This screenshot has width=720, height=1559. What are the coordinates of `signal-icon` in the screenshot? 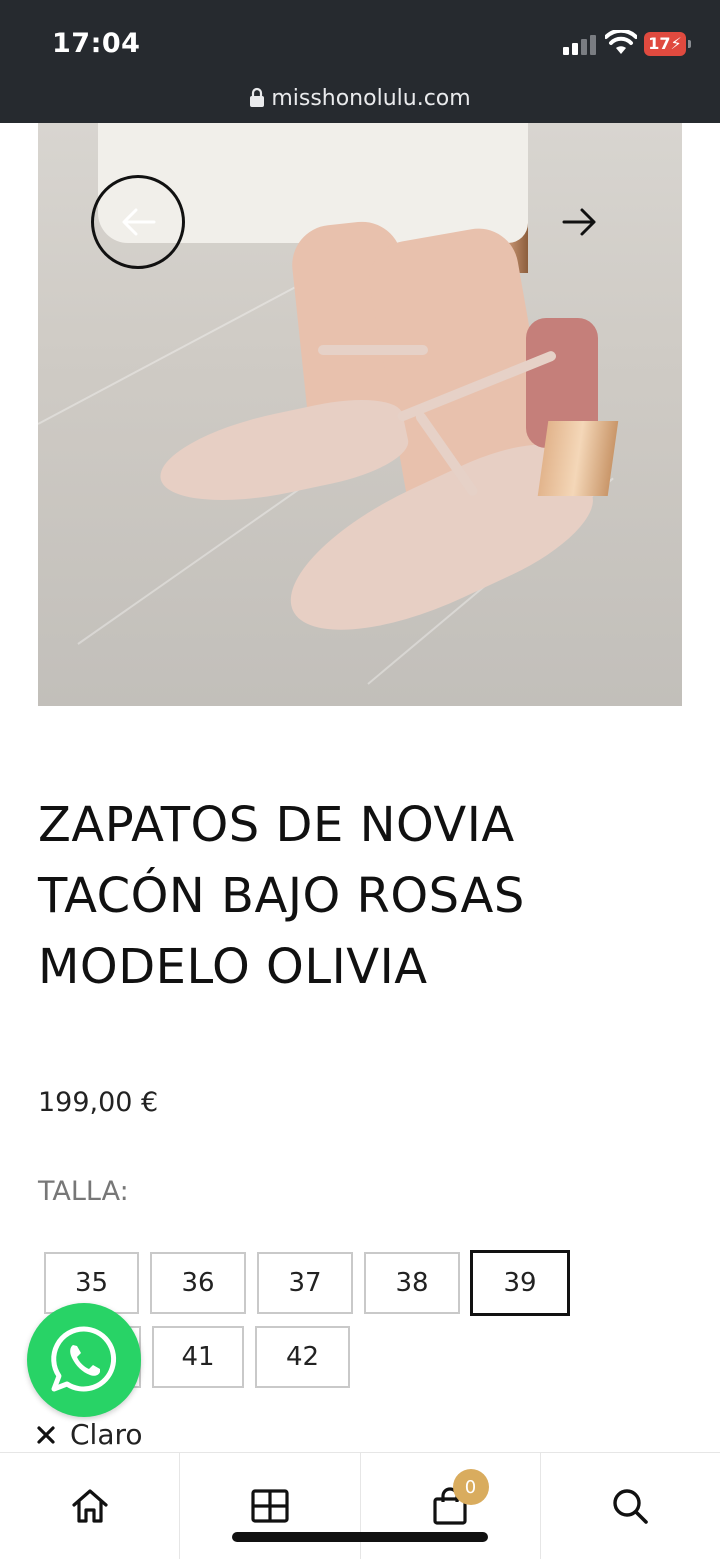 It's located at (579, 44).